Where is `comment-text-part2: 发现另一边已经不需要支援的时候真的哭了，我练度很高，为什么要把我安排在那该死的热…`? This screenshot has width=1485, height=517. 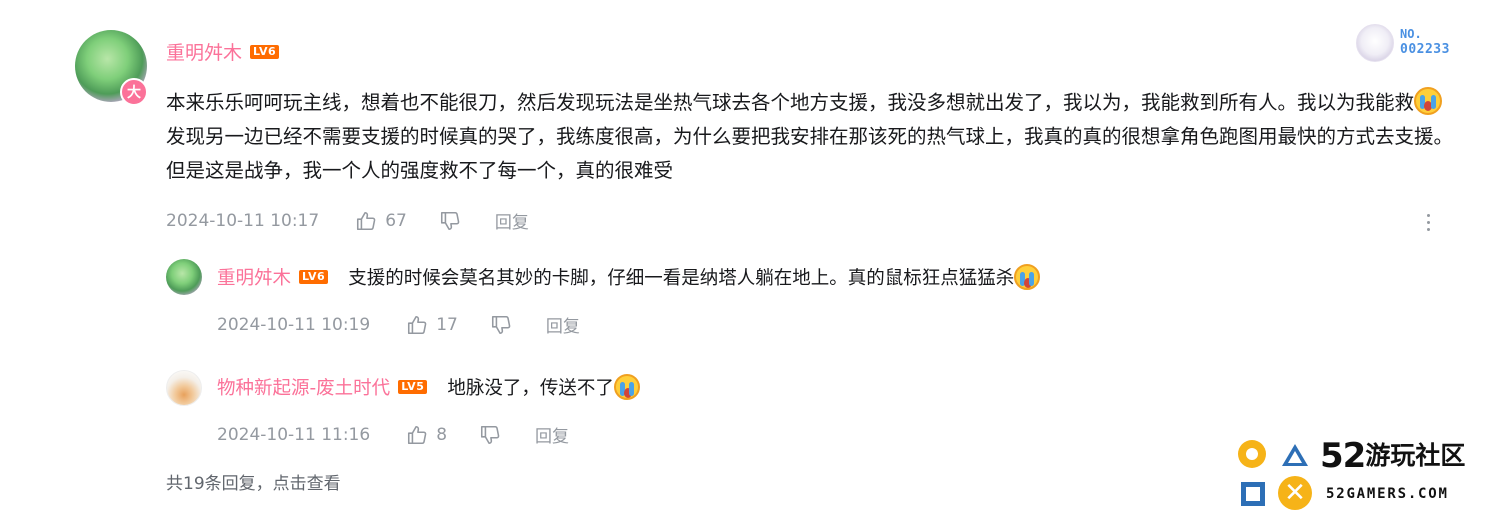
comment-text-part2: 发现另一边已经不需要支援的时候真的哭了，我练度很高，为什么要把我安排在那该死的热… is located at coordinates (810, 153).